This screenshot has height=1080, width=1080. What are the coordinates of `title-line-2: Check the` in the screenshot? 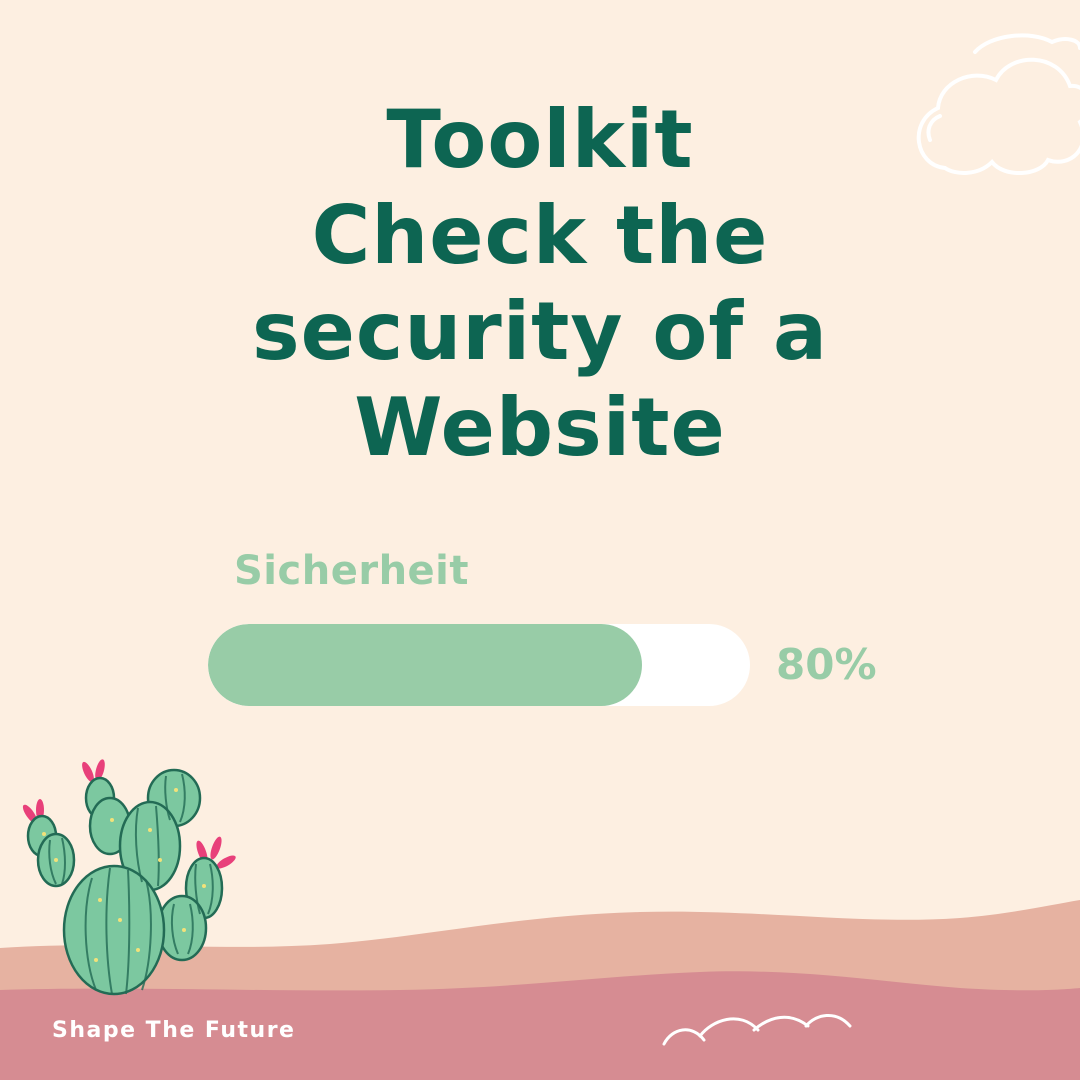 It's located at (540, 235).